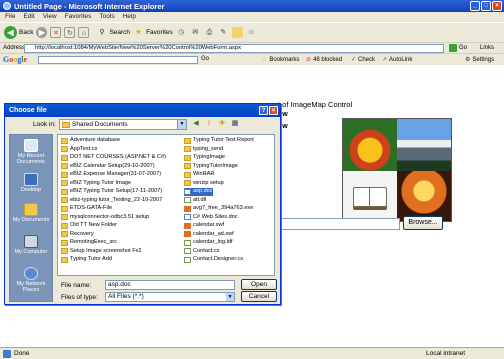 Image resolution: width=504 pixels, height=359 pixels. Describe the element at coordinates (259, 296) in the screenshot. I see `cancel-button: Cancel` at that location.